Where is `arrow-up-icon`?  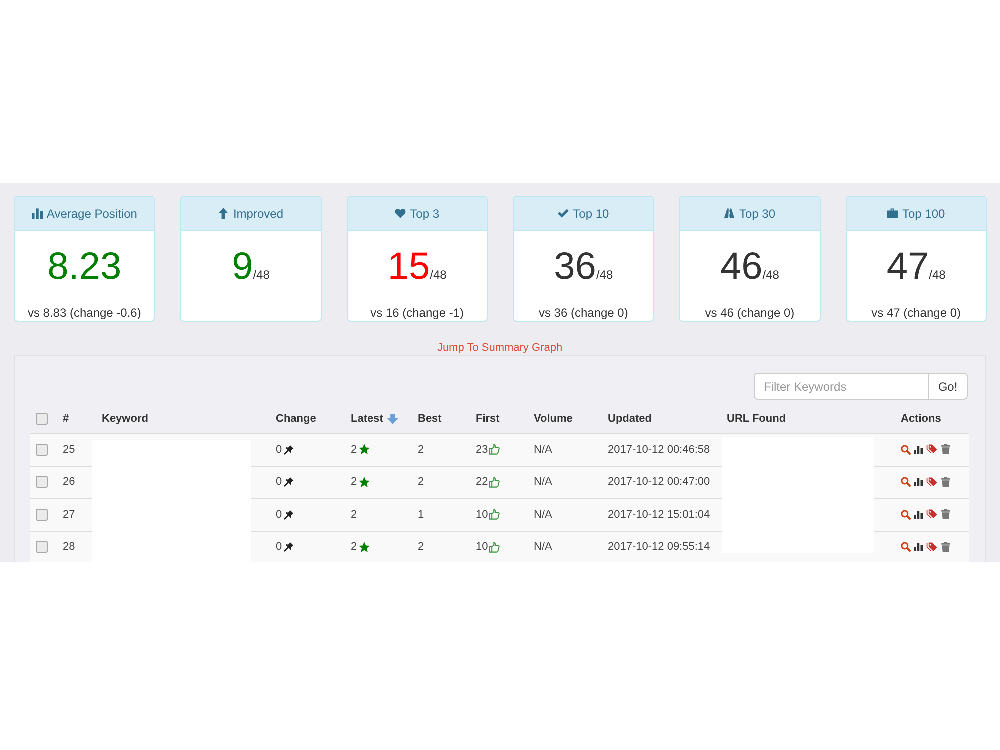 arrow-up-icon is located at coordinates (224, 213).